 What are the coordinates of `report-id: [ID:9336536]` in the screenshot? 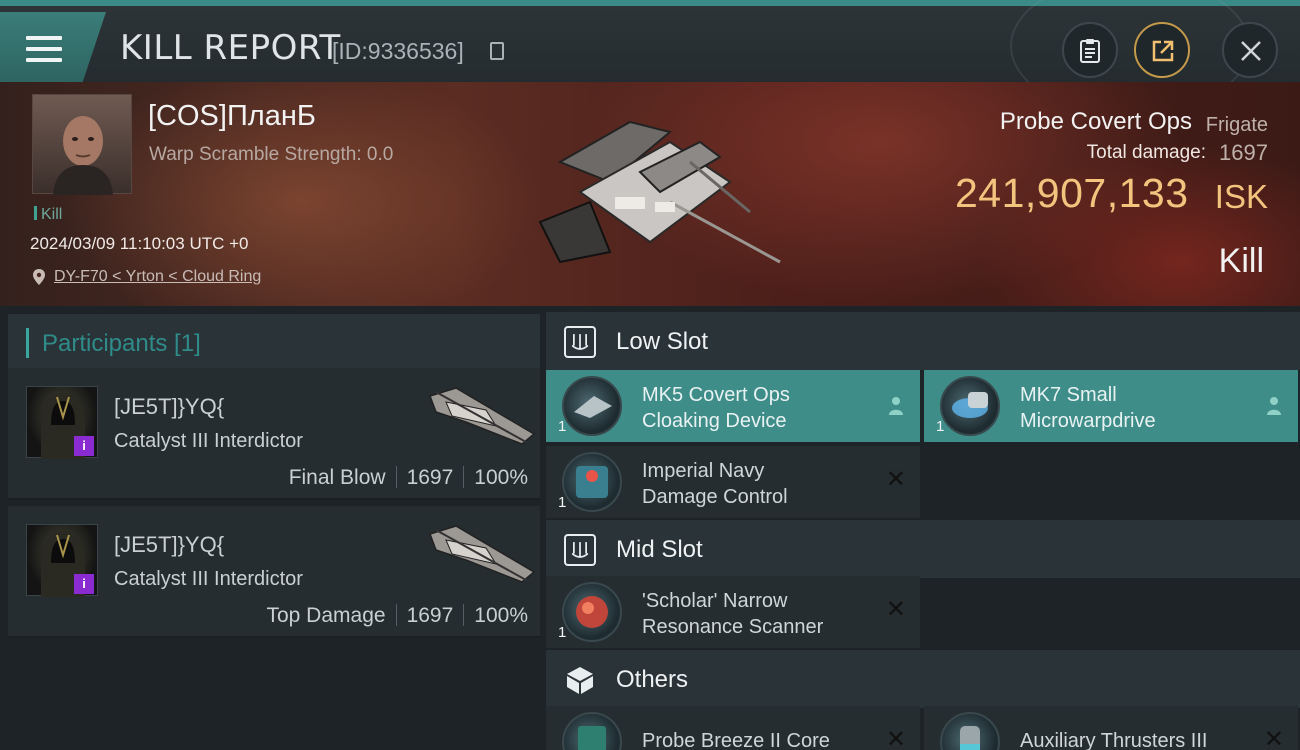 It's located at (398, 51).